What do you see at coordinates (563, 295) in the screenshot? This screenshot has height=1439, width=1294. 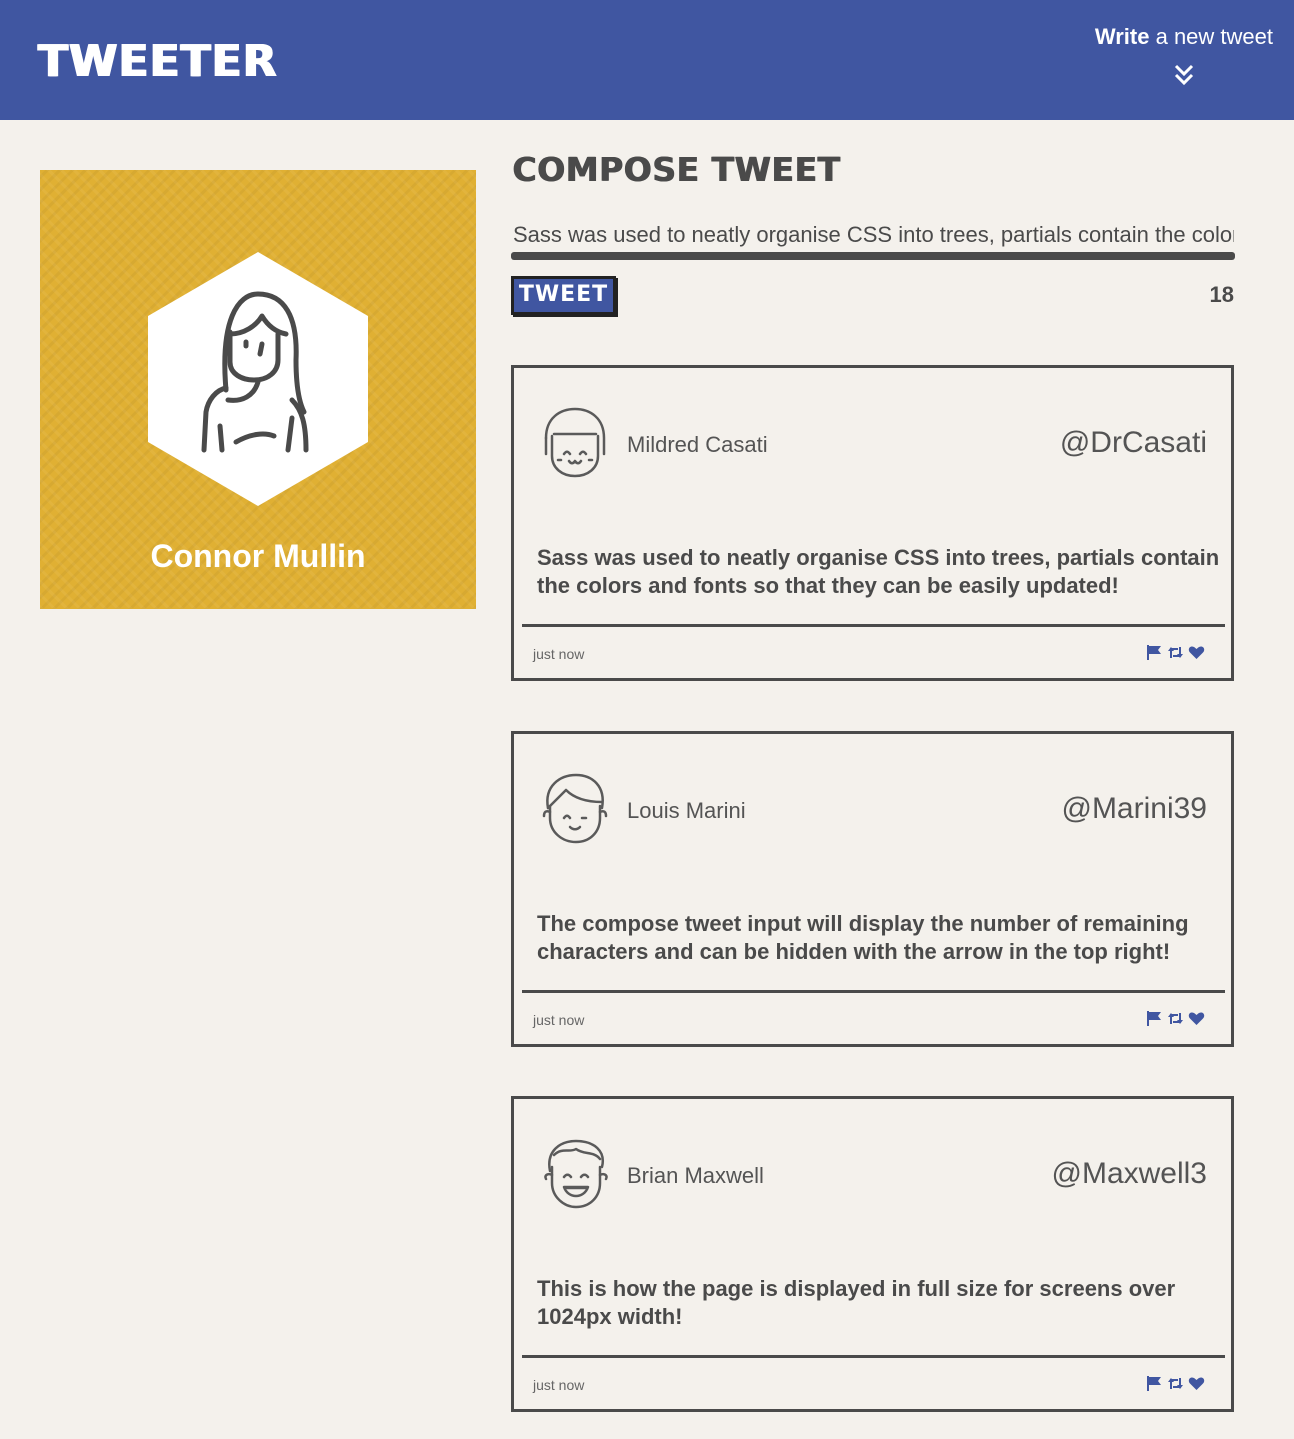 I see `tweet-submit-button: TWEET` at bounding box center [563, 295].